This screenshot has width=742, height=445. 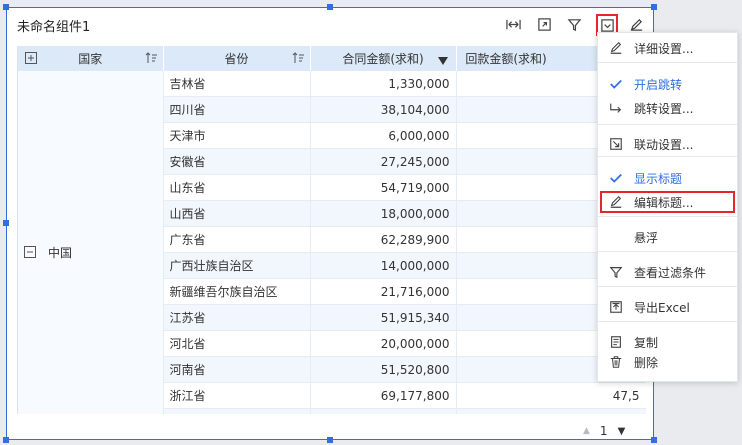 I want to click on contract-amount-cell: 54,719,000, so click(x=383, y=187).